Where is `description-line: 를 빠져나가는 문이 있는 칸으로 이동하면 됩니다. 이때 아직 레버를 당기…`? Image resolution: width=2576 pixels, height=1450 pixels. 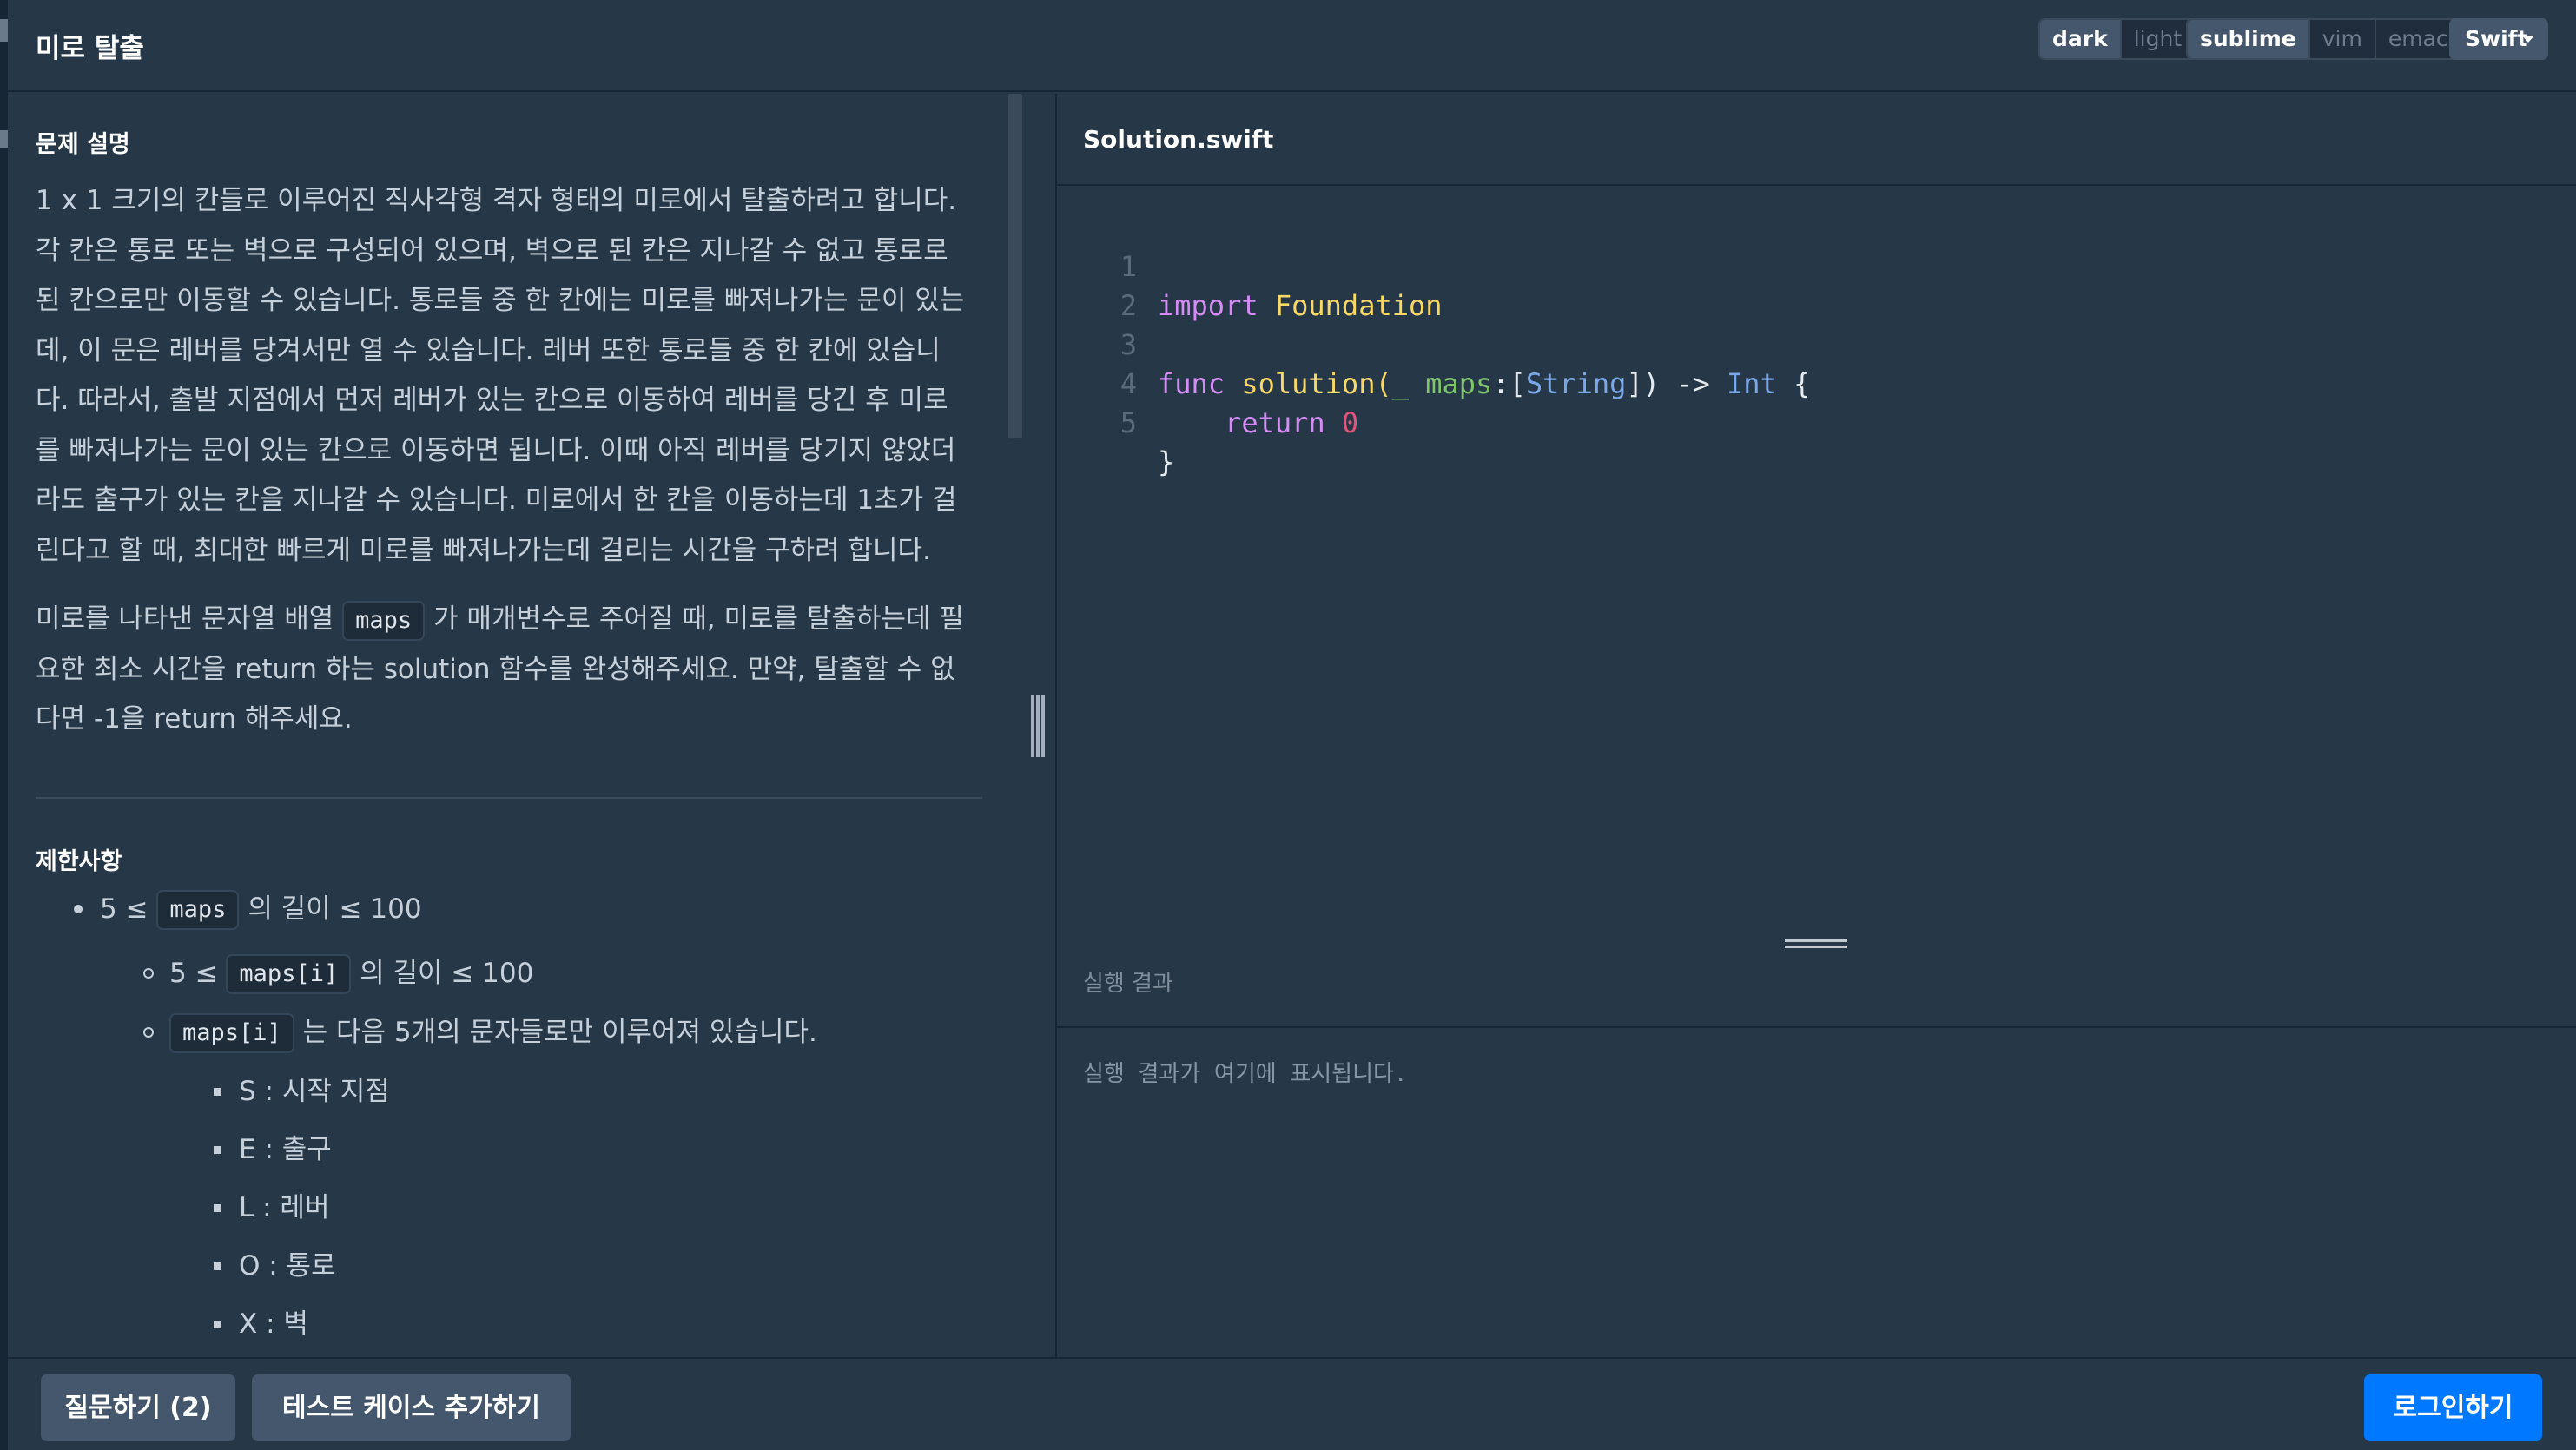
description-line: 를 빠져나가는 문이 있는 칸으로 이동하면 됩니다. 이때 아직 레버를 당기… is located at coordinates (496, 450).